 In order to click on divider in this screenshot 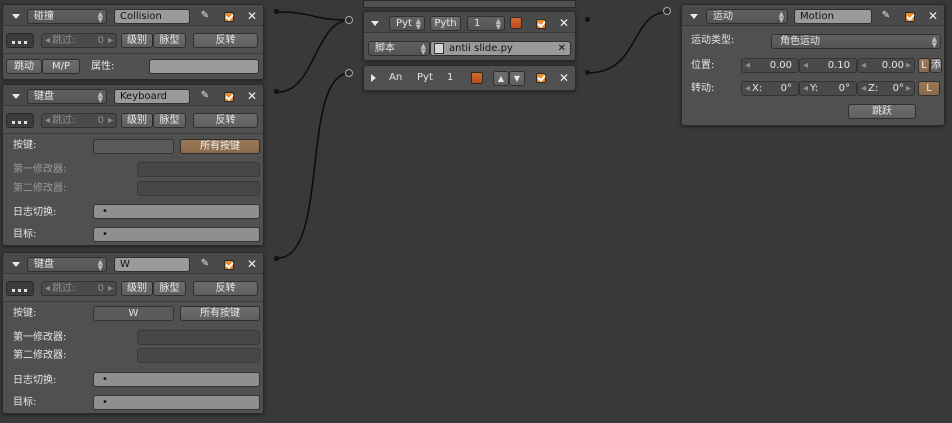, I will do `click(133, 53)`.